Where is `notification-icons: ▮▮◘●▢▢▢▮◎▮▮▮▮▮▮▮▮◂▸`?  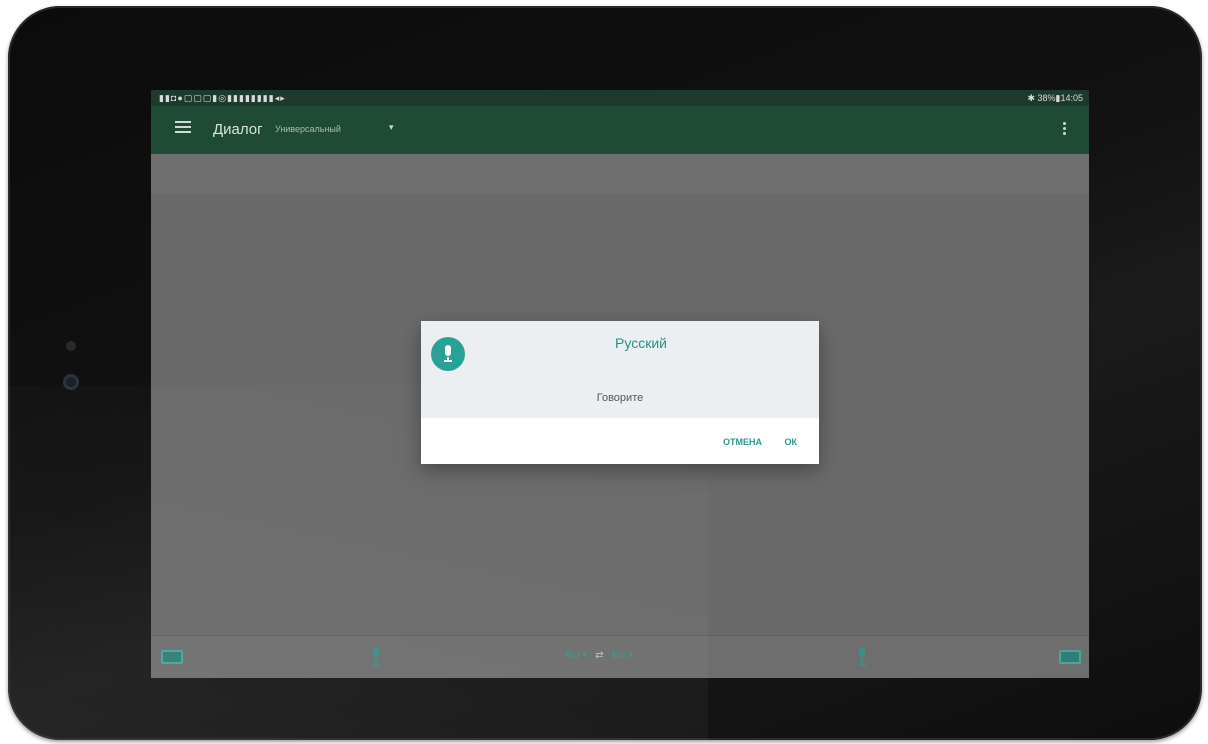 notification-icons: ▮▮◘●▢▢▢▮◎▮▮▮▮▮▮▮▮◂▸ is located at coordinates (222, 98).